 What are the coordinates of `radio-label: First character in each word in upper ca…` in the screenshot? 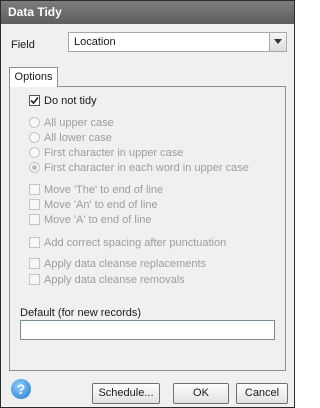 It's located at (146, 168).